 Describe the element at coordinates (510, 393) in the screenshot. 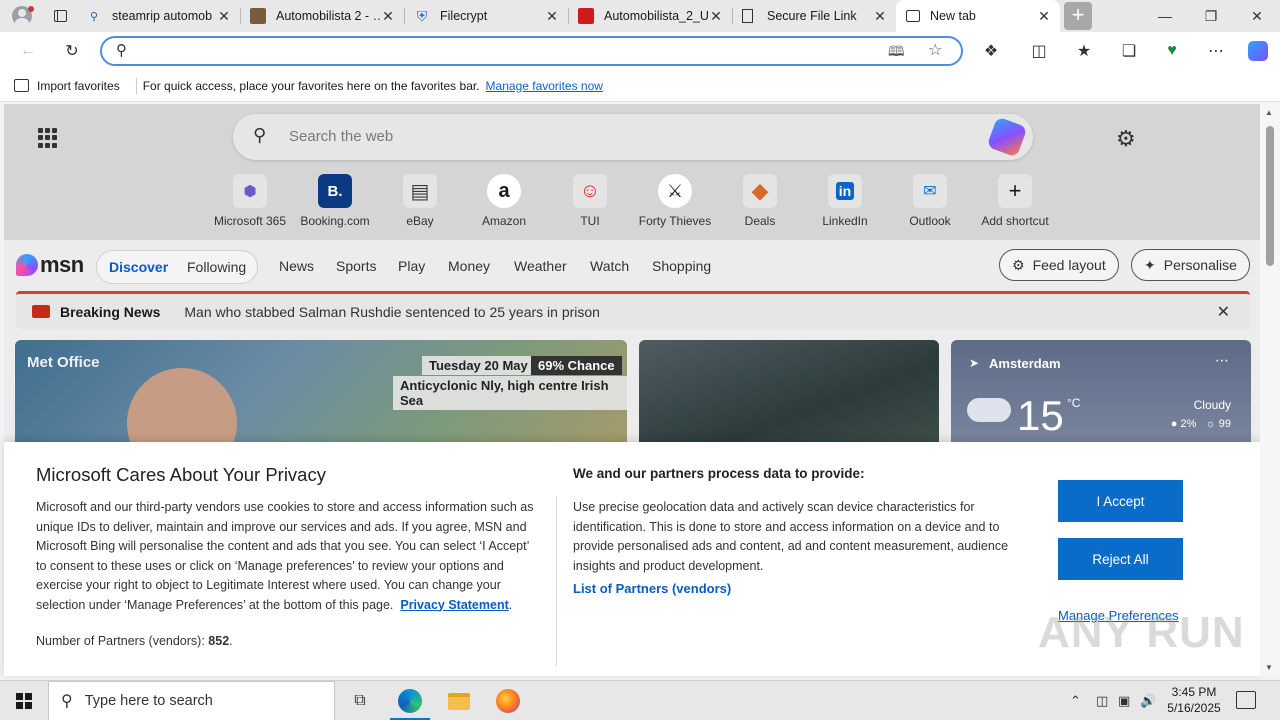

I see `forecast-summary: Anticyclonic Nly, high centre Irish Sea` at that location.